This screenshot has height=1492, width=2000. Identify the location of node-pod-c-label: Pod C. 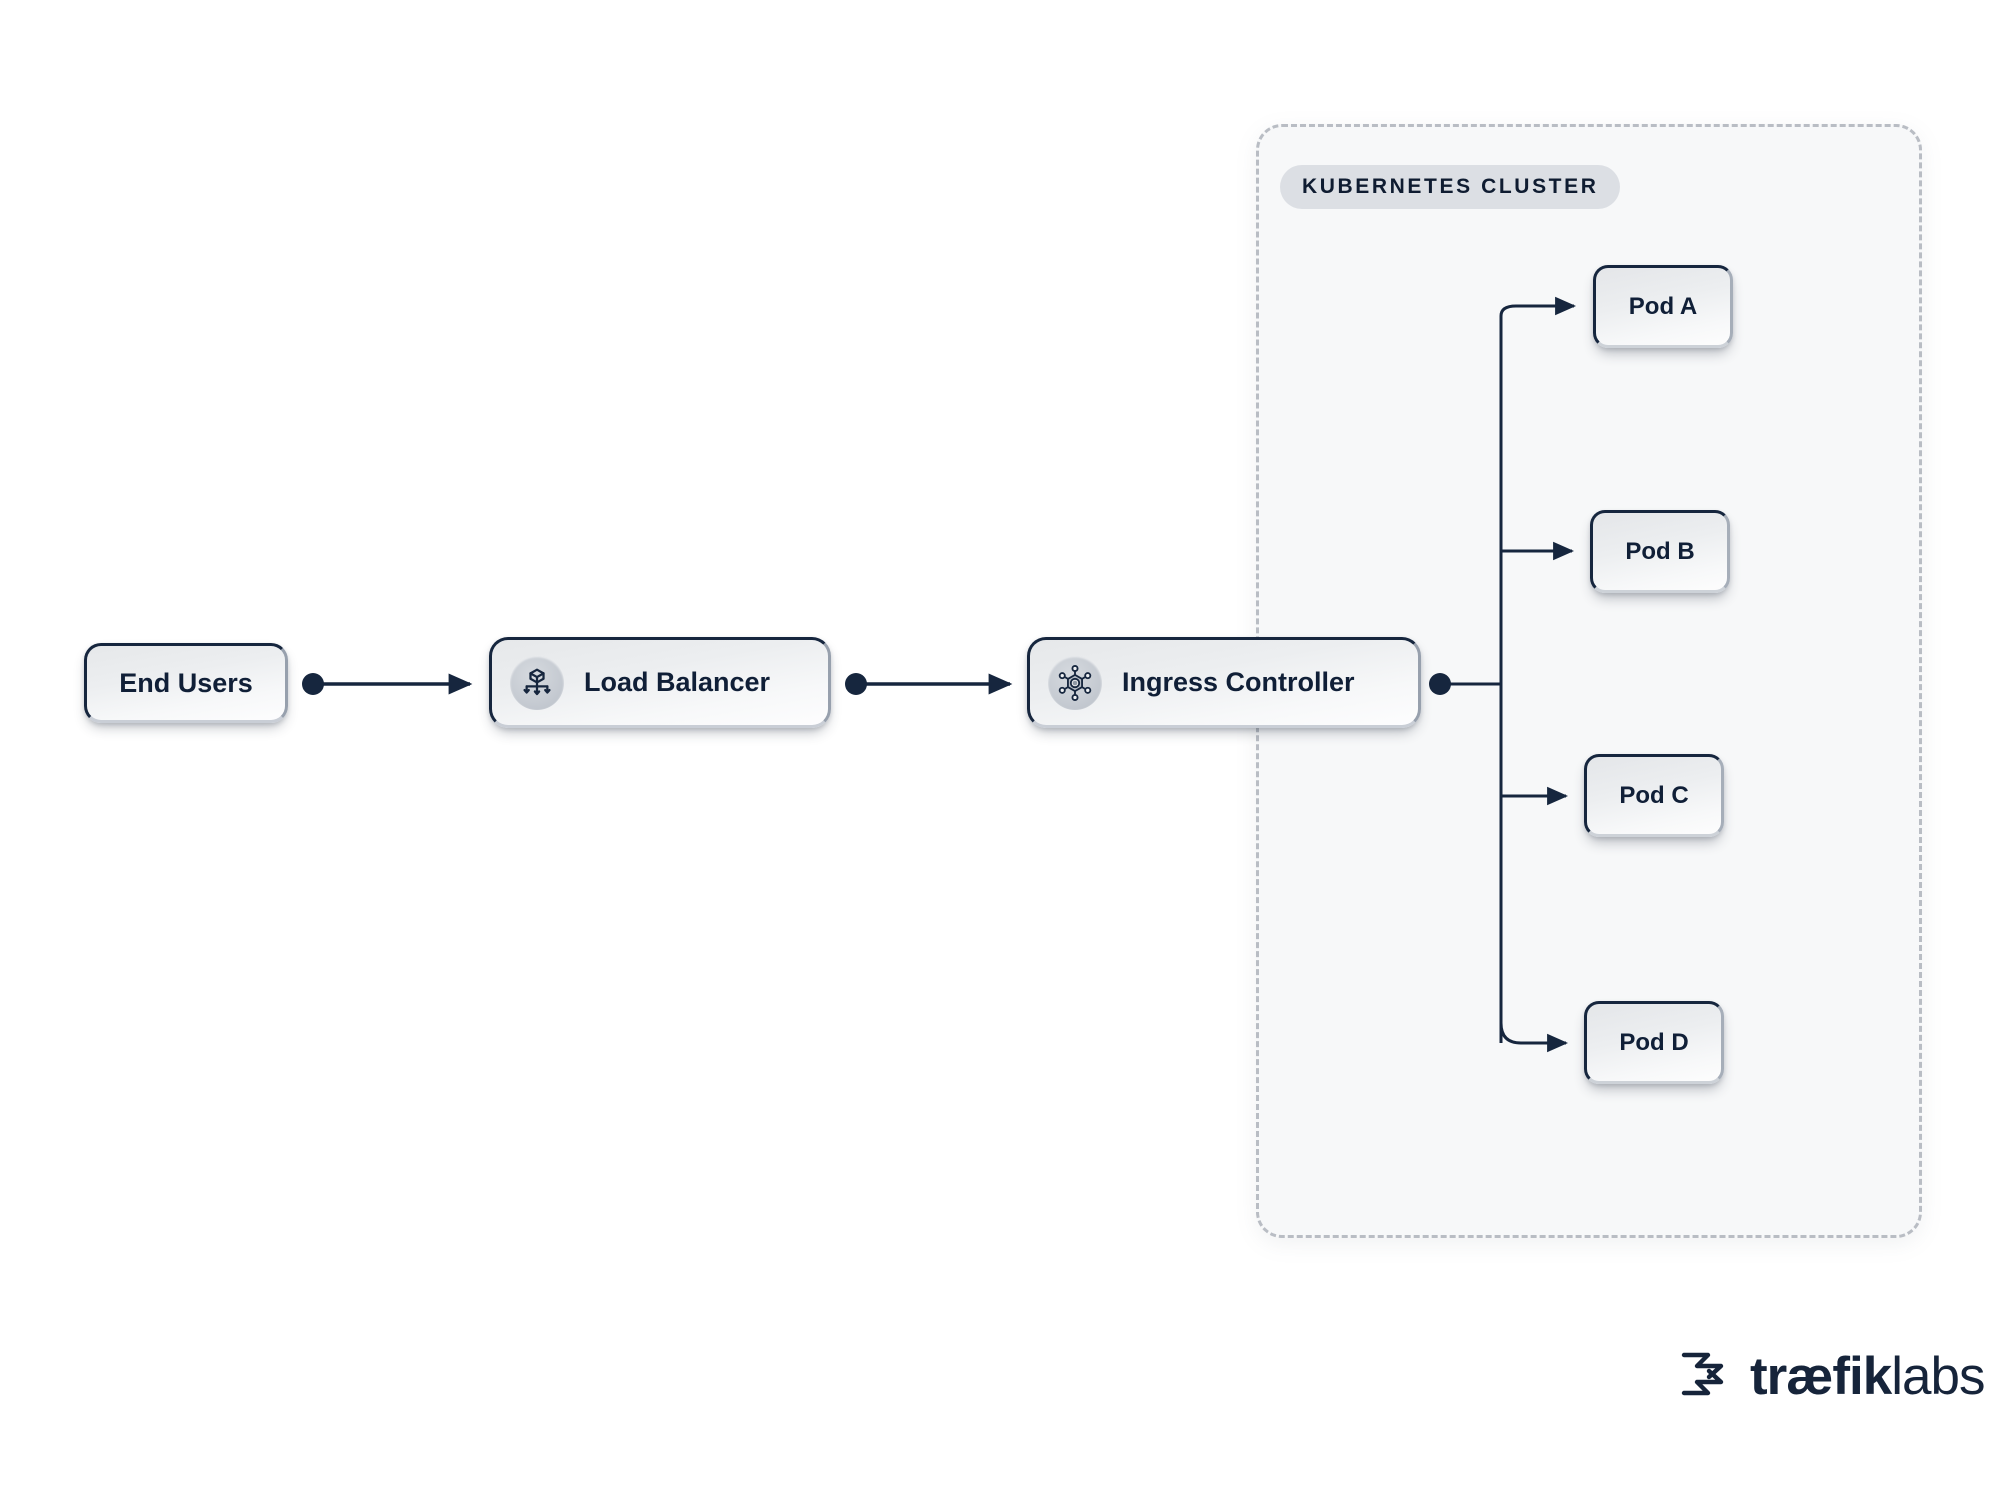
(1654, 795).